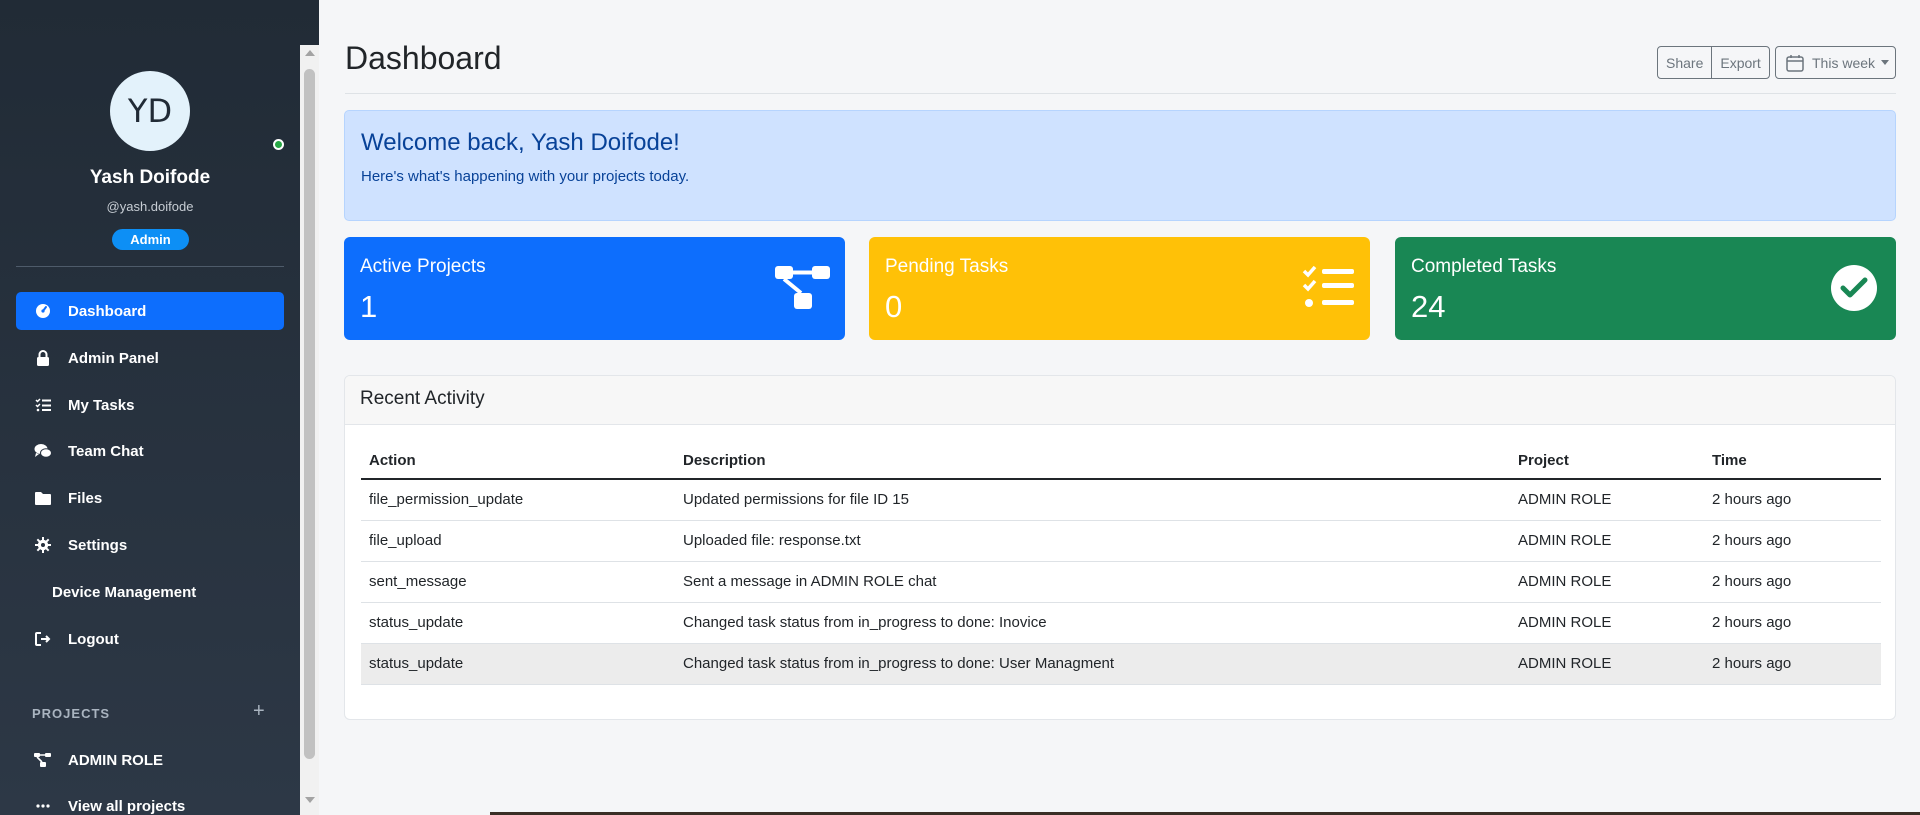  I want to click on card-header: Recent Activity, so click(1120, 400).